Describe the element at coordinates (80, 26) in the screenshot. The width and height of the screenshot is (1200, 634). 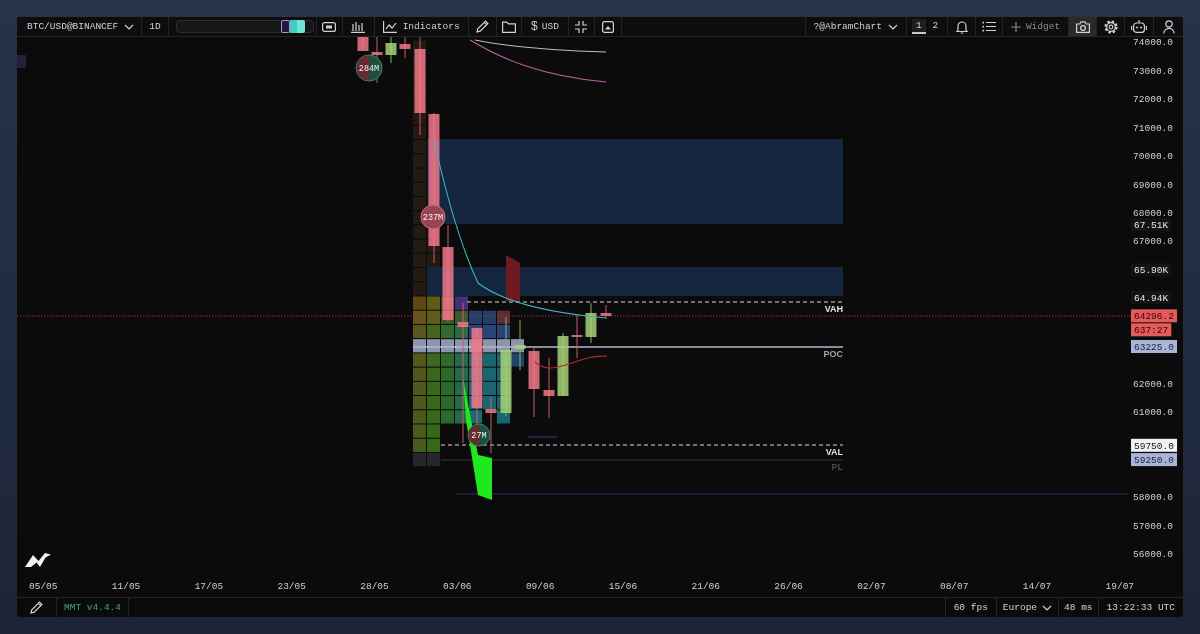
I see `symbol-selector: BTC/USD@BINANCEF` at that location.